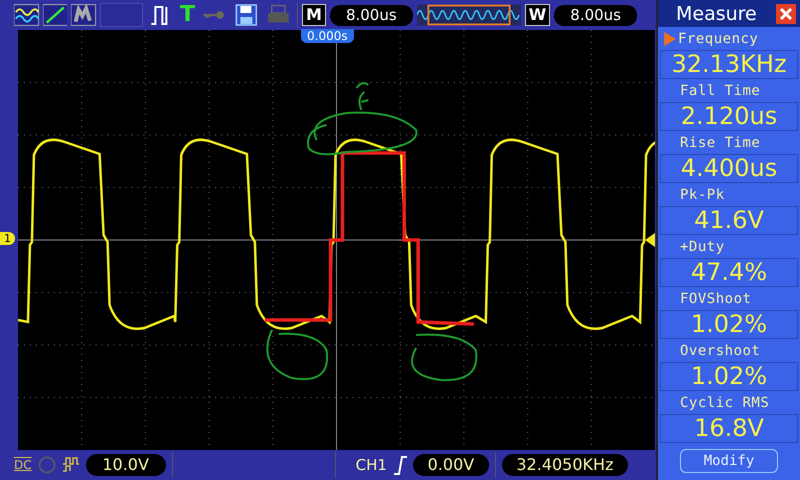  I want to click on measurement-label: Frequency, so click(729, 38).